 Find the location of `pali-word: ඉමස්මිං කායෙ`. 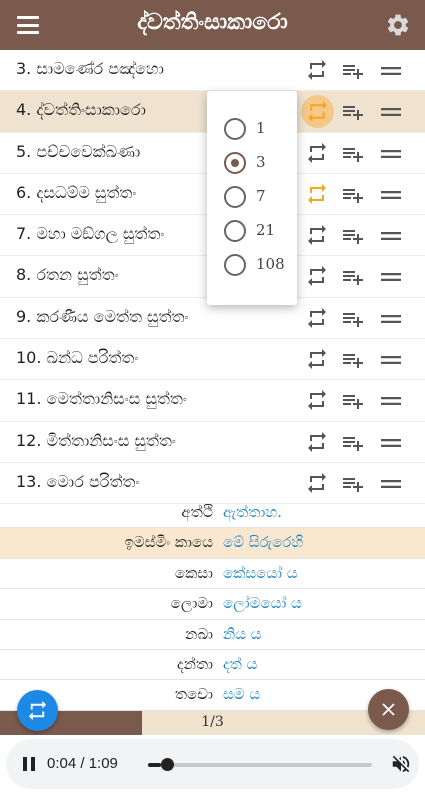

pali-word: ඉමස්මිං කායෙ is located at coordinates (168, 542).